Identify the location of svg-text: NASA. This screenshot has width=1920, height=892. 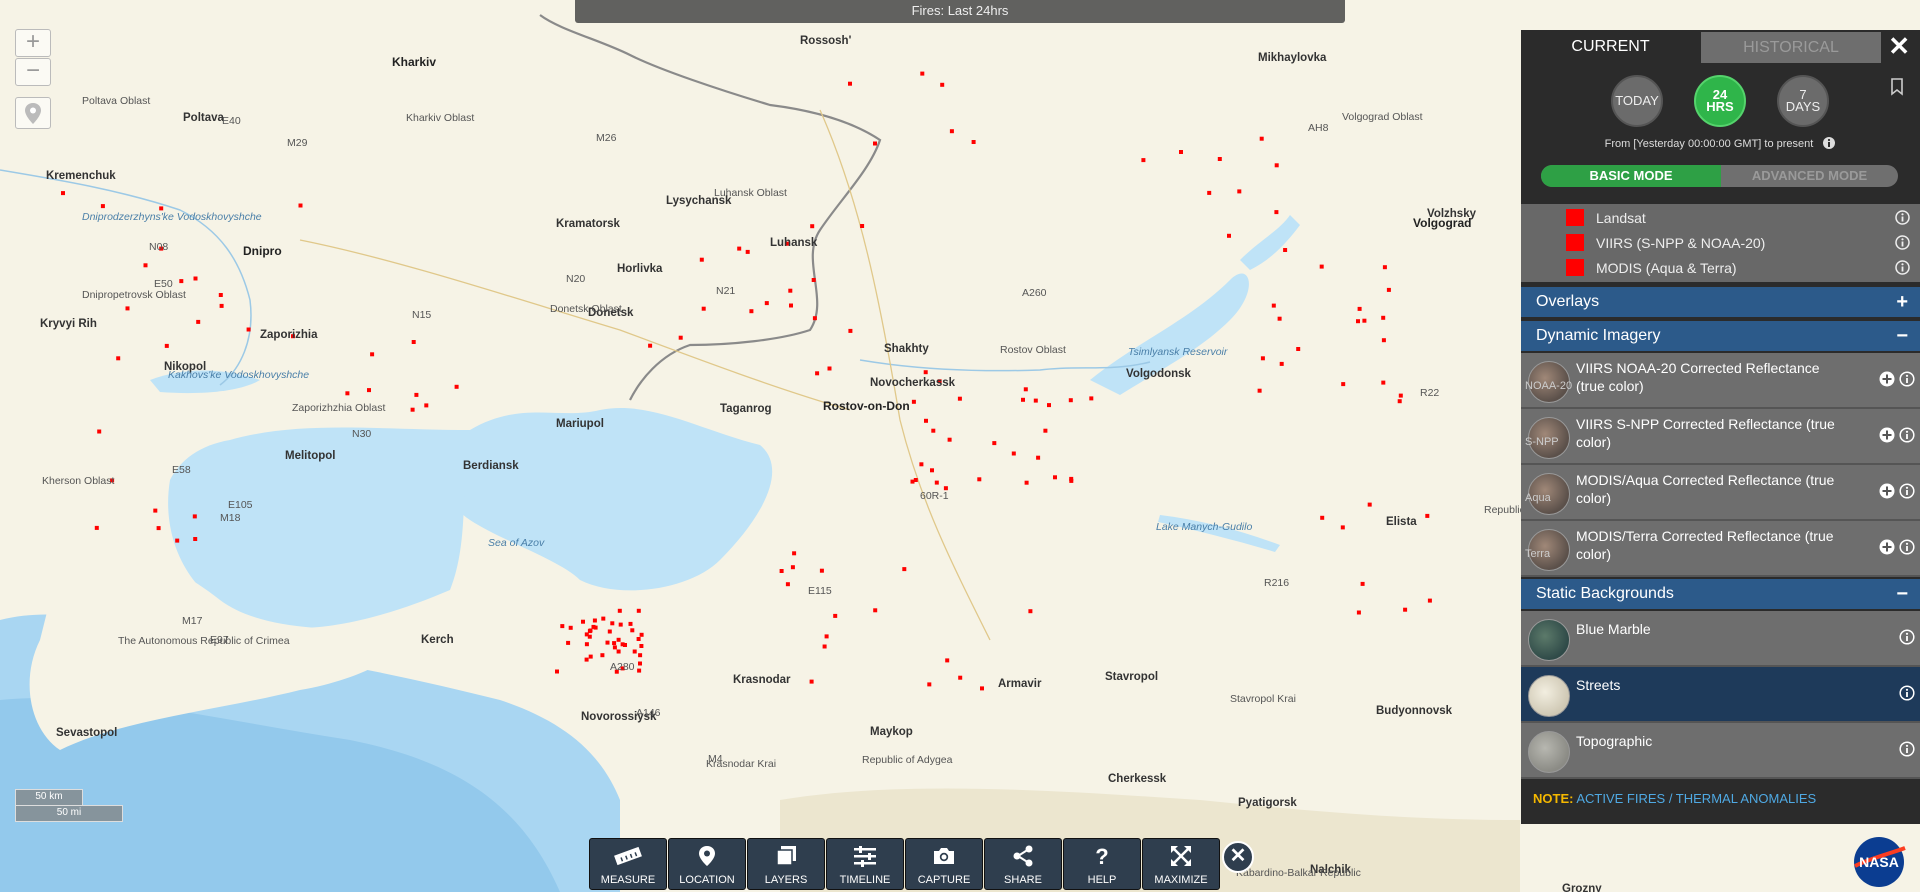
(1879, 862).